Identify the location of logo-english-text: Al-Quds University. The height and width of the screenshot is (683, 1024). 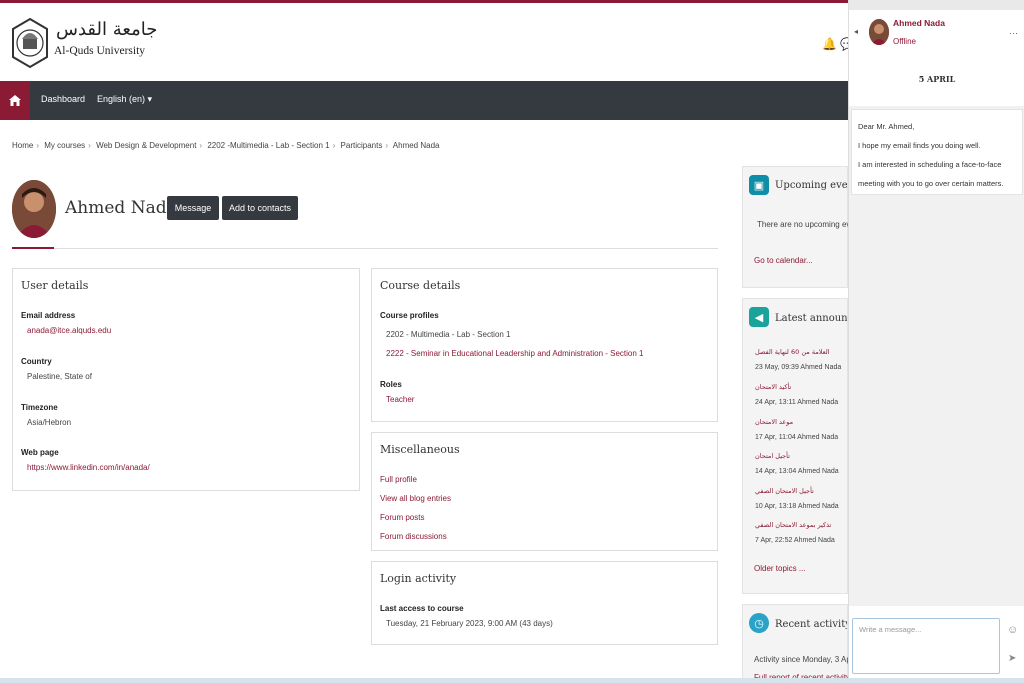
(100, 51).